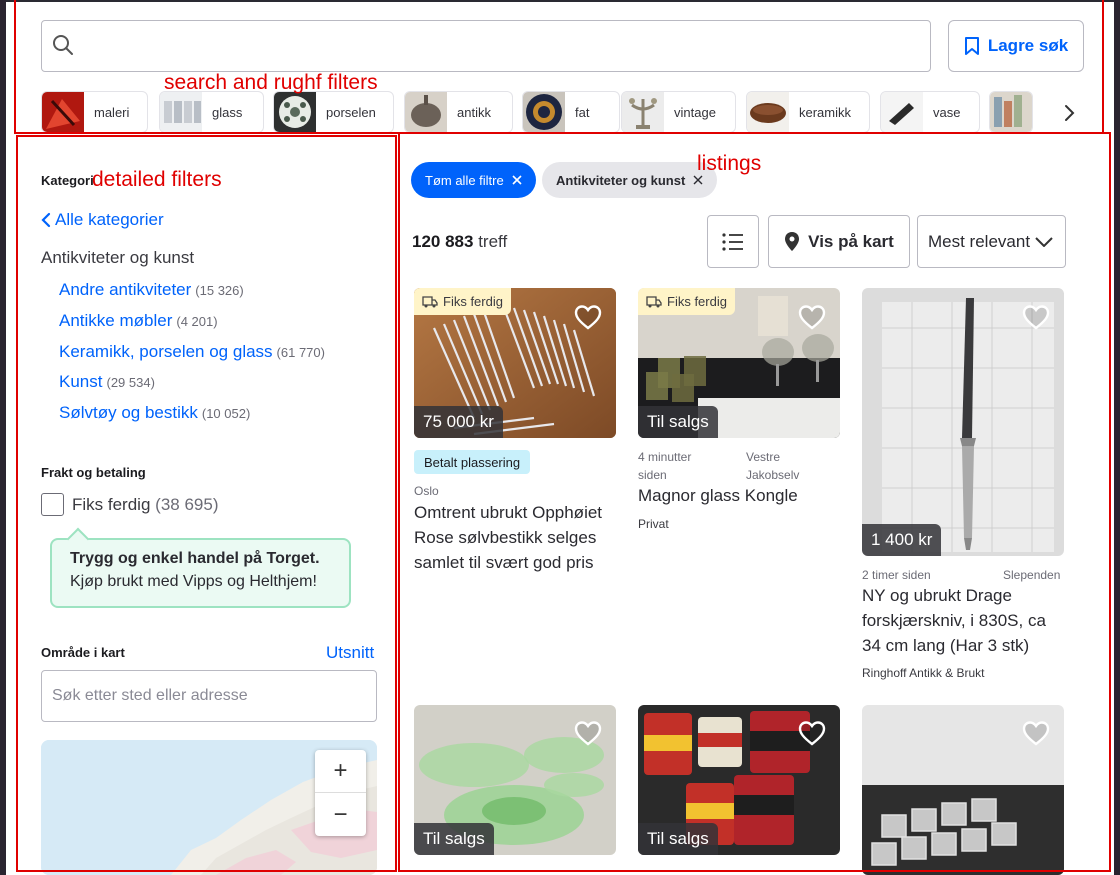 This screenshot has height=875, width=1120. I want to click on listing-title-line: NY og ubrukt Drage, so click(937, 595).